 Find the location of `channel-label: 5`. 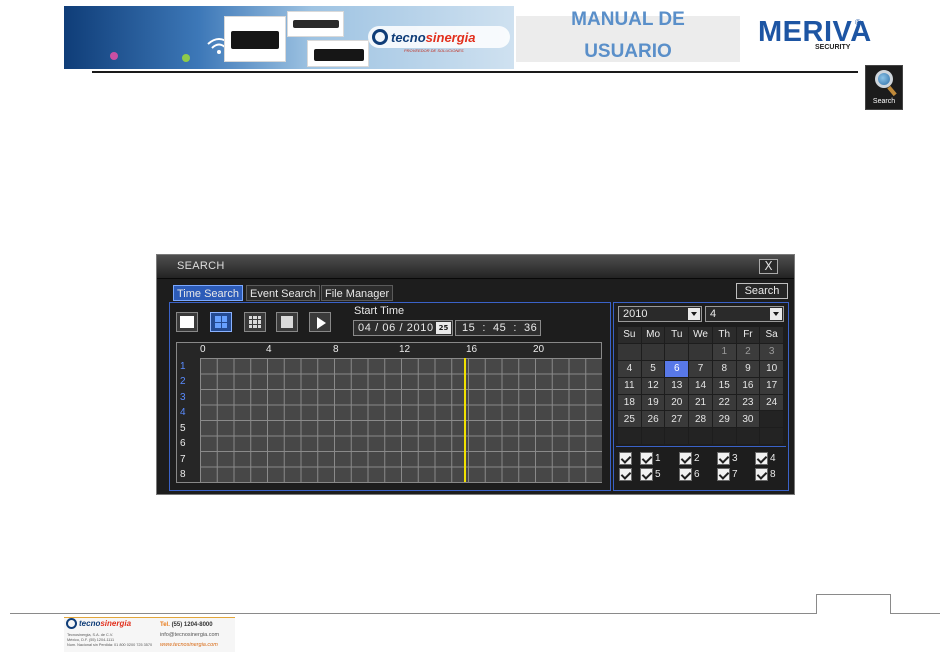

channel-label: 5 is located at coordinates (183, 428).